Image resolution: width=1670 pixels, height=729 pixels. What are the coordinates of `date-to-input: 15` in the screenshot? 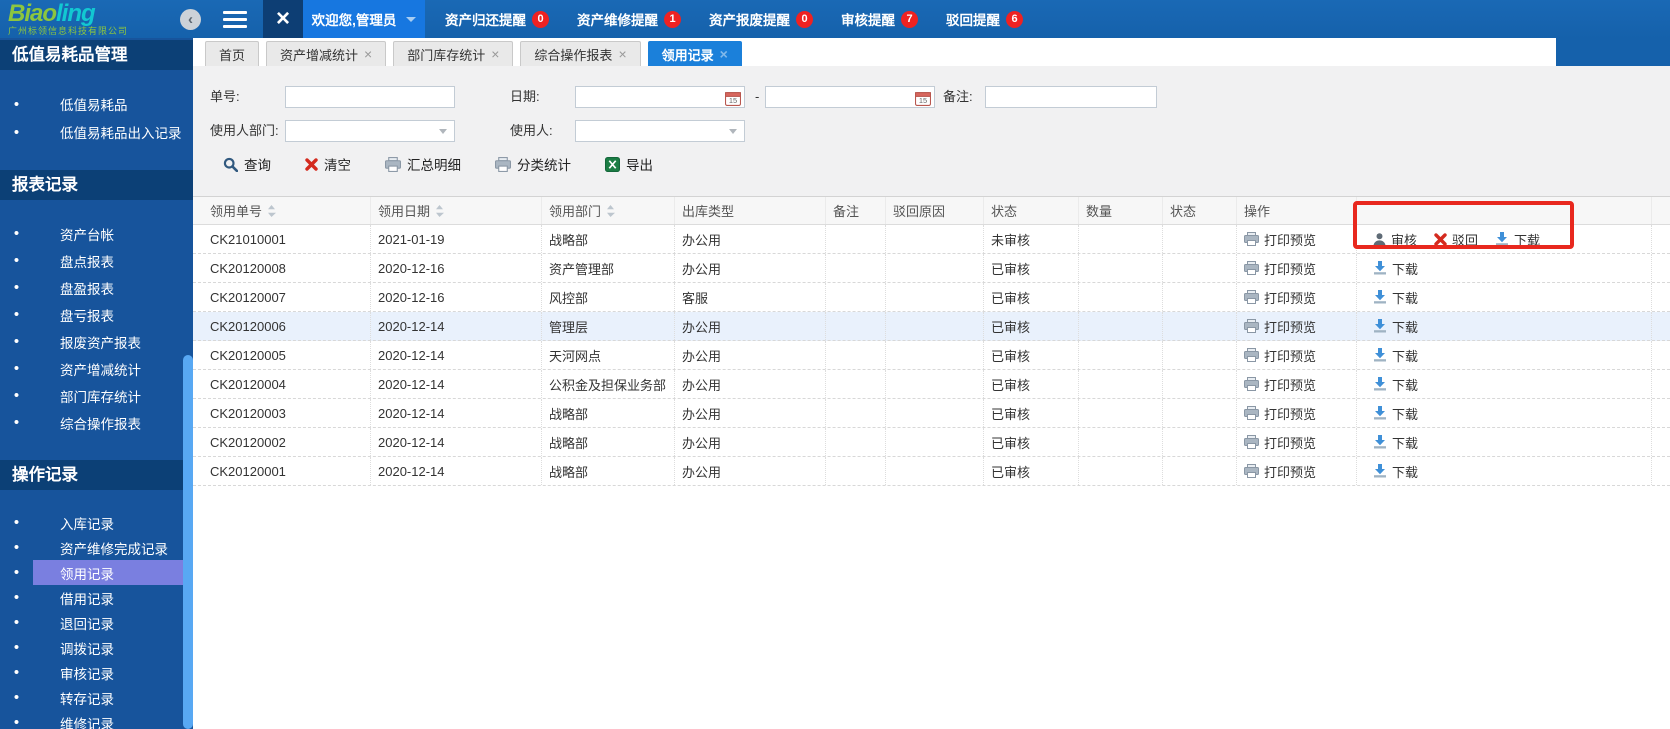 It's located at (850, 97).